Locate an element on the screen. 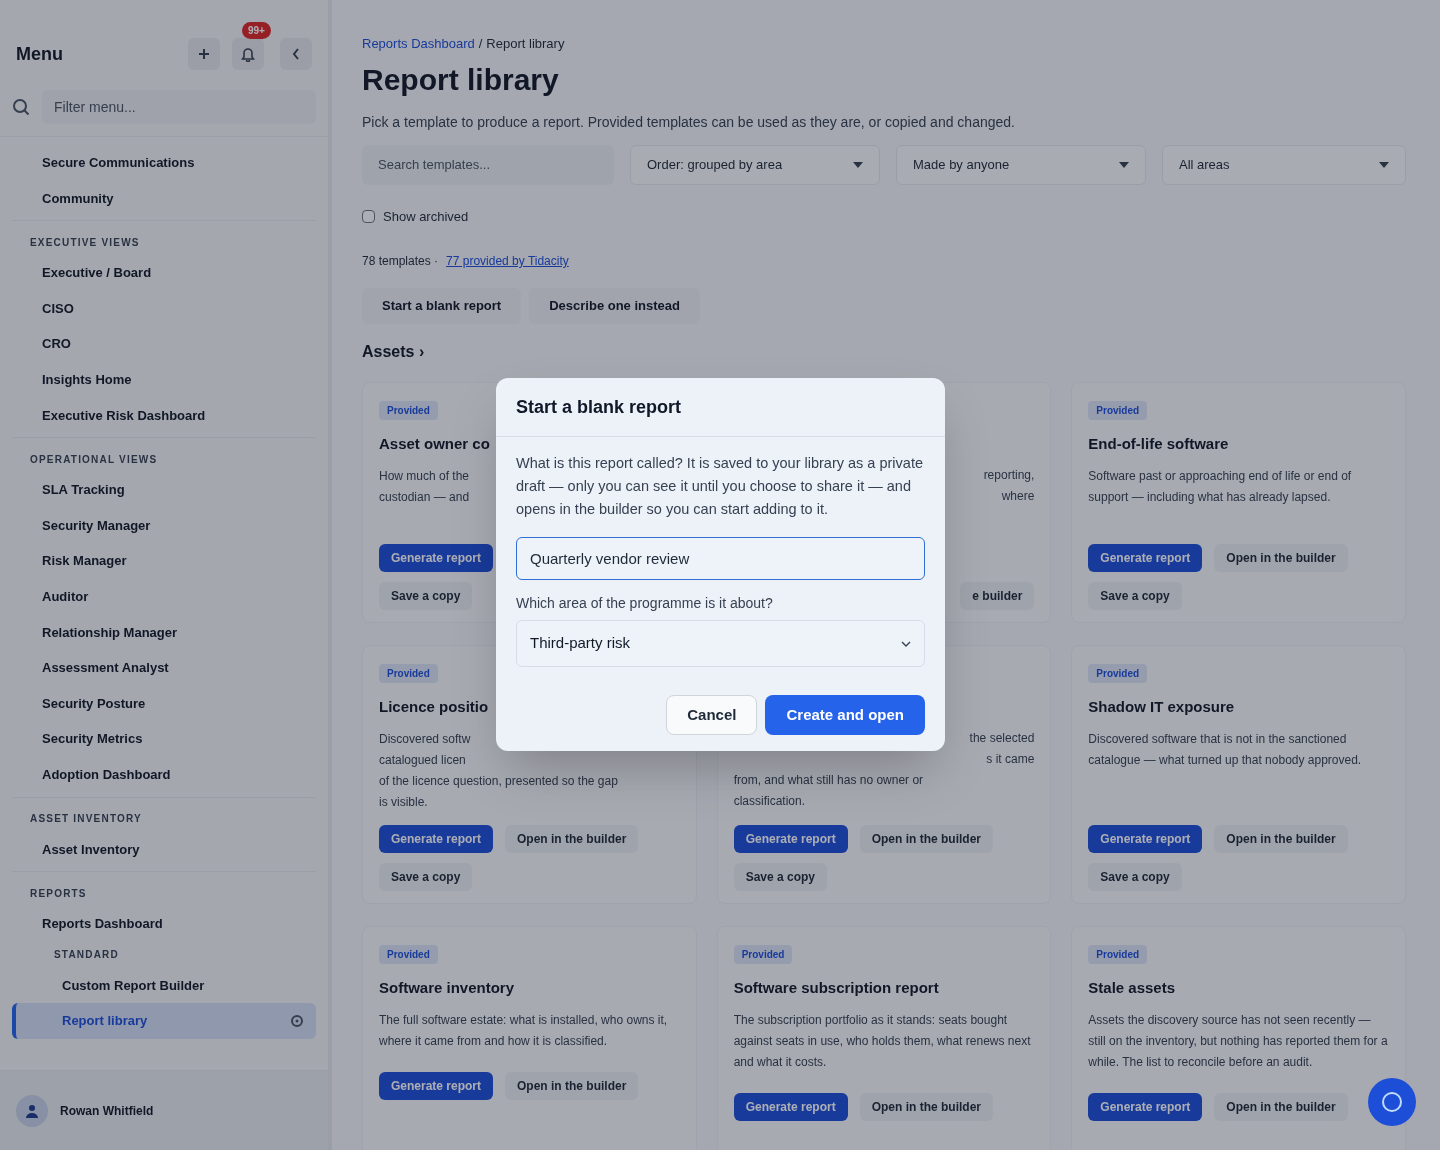  sidebar-item: Executive Risk Dashboard is located at coordinates (164, 415).